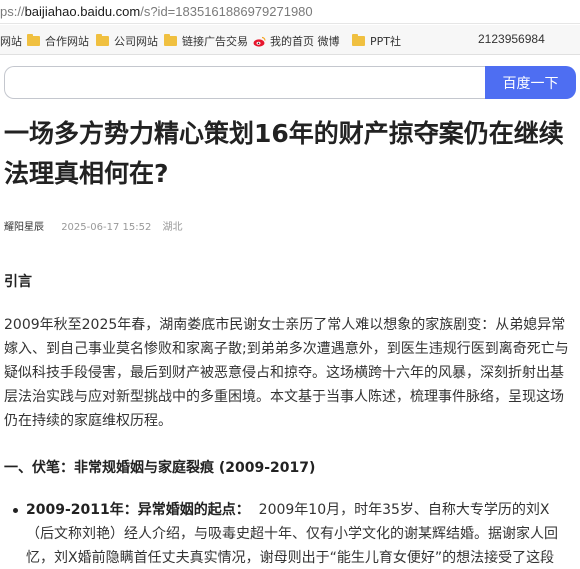 This screenshot has height=569, width=580. Describe the element at coordinates (136, 41) in the screenshot. I see `bookmark-label: 公司网站` at that location.